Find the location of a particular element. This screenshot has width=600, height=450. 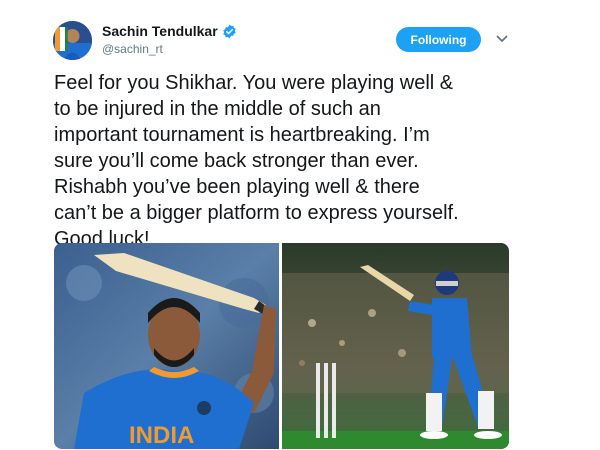

following-button: Following is located at coordinates (438, 39).